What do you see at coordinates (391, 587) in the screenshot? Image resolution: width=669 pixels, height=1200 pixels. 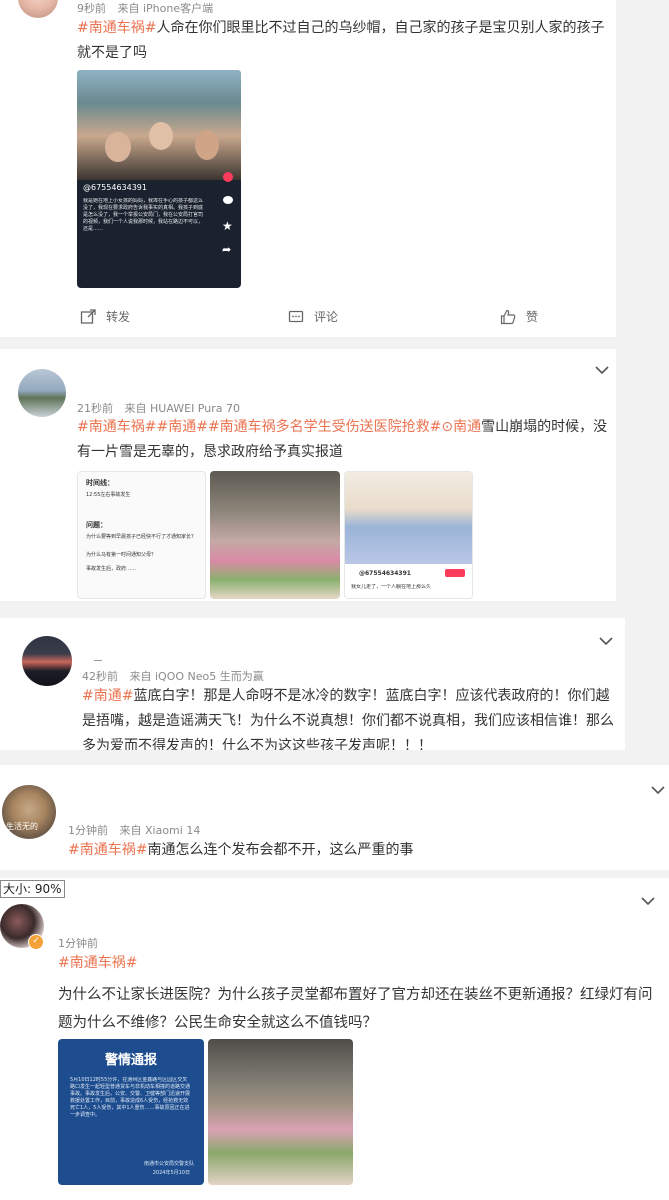 I see `image-caption: 我女儿走了，一个人躺在地上那么久` at bounding box center [391, 587].